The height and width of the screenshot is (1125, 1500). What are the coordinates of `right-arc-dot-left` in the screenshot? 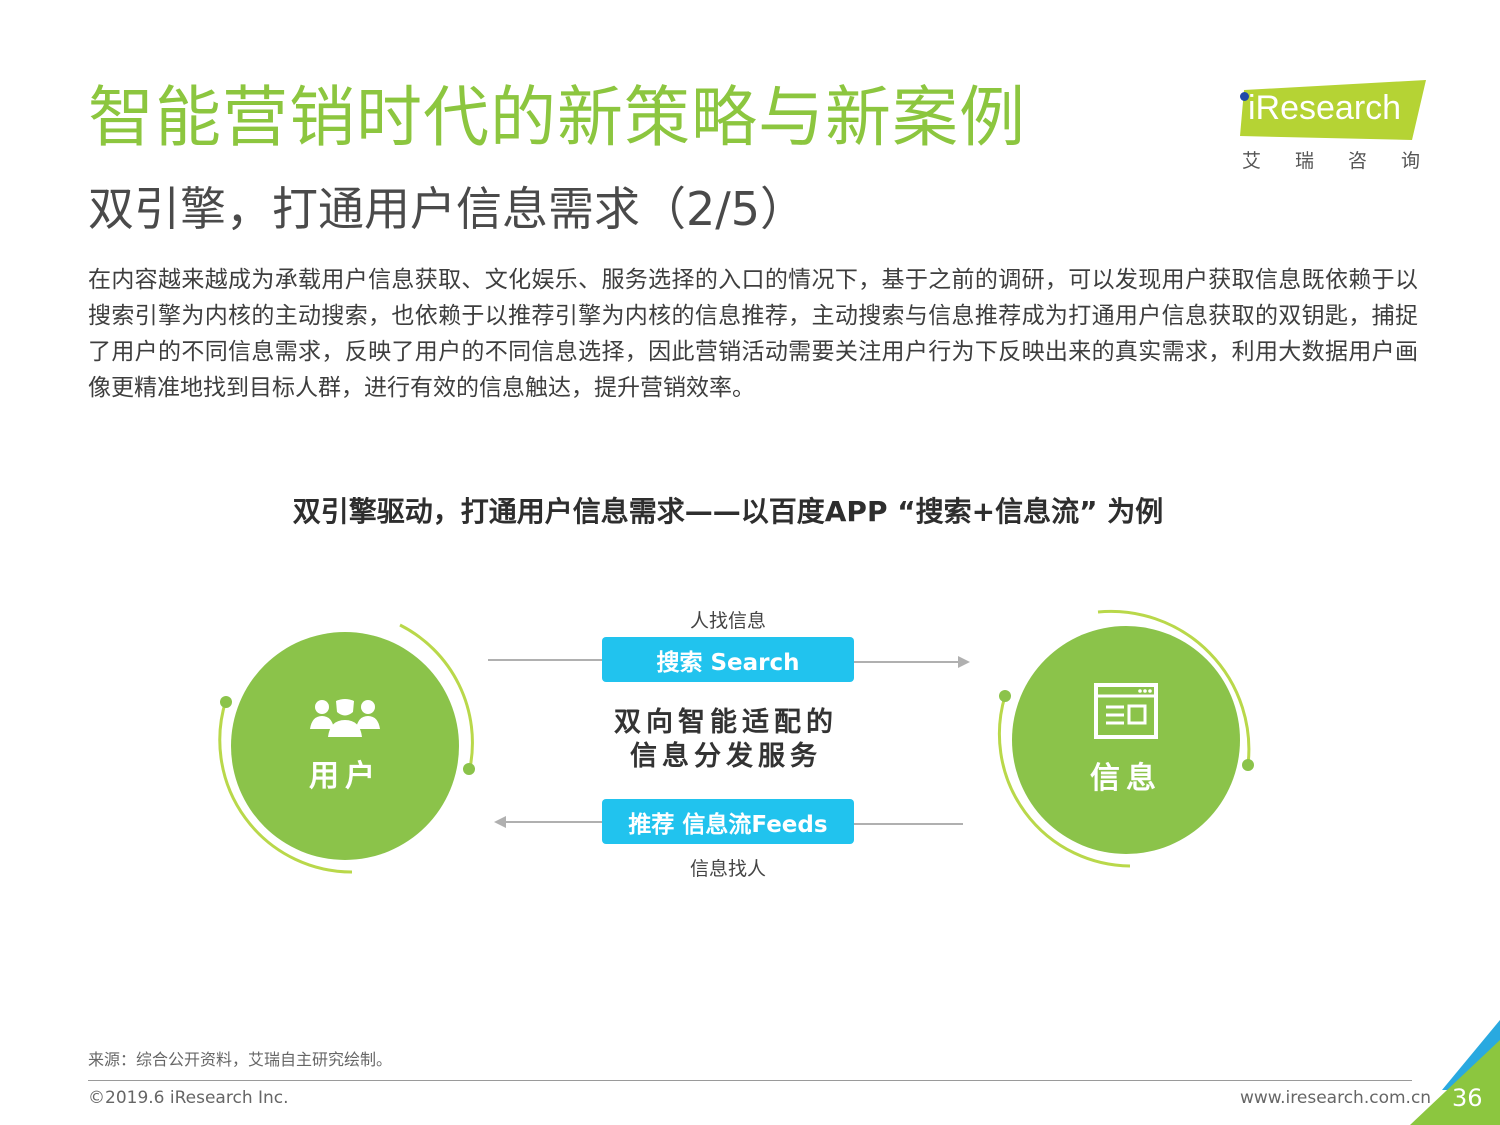 It's located at (1005, 696).